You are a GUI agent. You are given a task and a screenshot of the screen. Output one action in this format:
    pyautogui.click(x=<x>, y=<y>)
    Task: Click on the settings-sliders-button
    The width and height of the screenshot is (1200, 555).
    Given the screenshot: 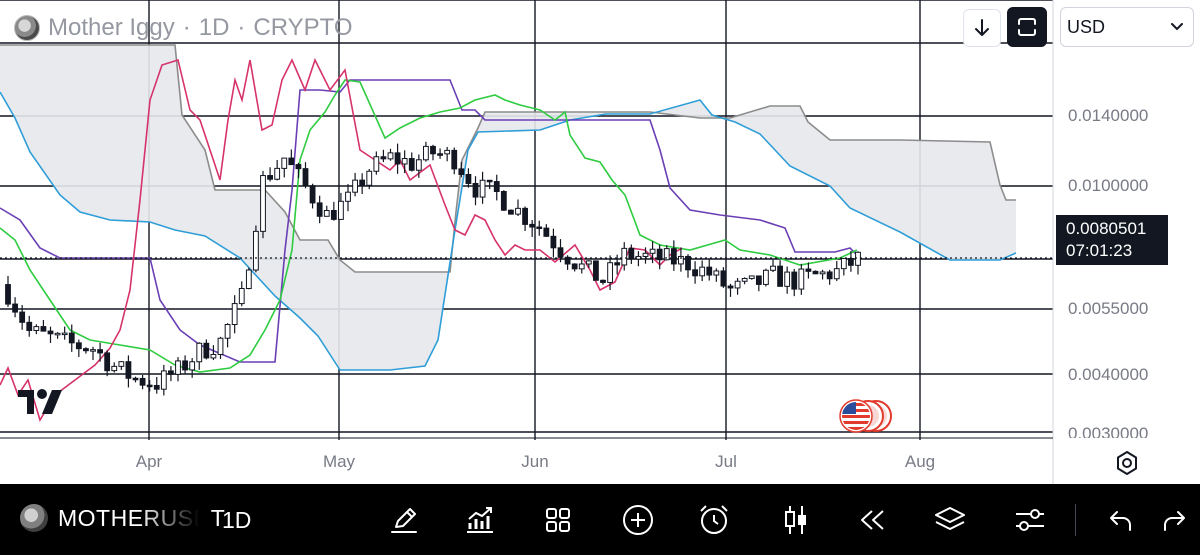 What is the action you would take?
    pyautogui.click(x=1030, y=520)
    